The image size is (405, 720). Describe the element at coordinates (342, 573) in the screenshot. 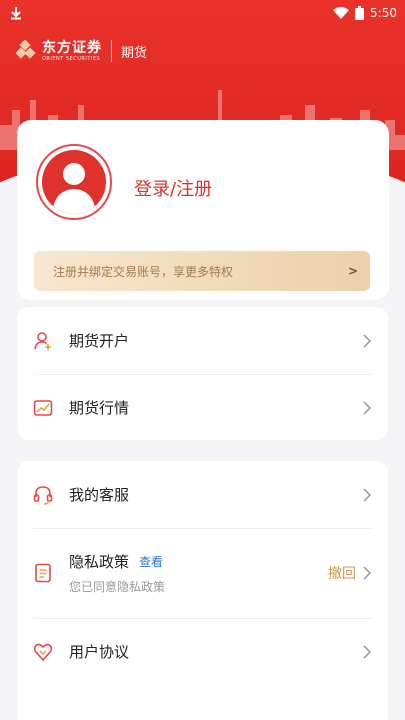

I see `revoke-consent-button: 撤回` at that location.